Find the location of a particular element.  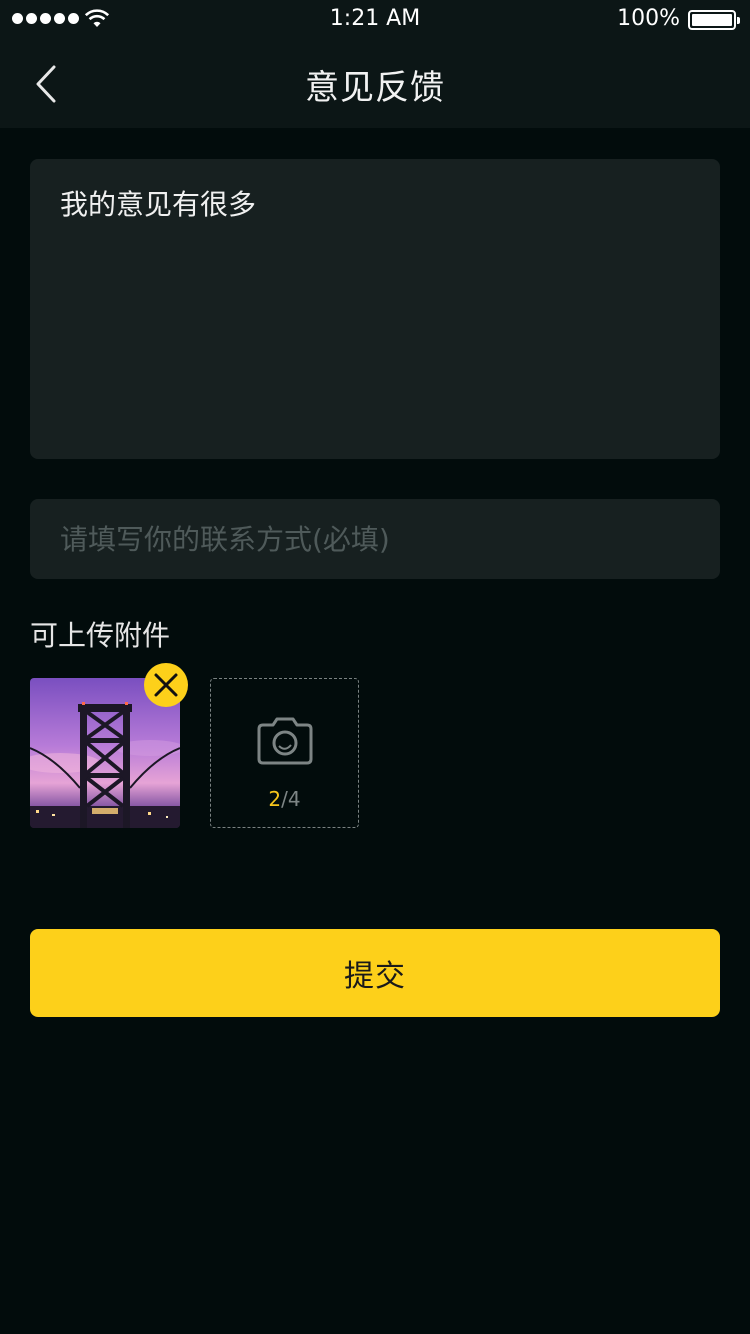

submit-label: 提交 is located at coordinates (375, 976).